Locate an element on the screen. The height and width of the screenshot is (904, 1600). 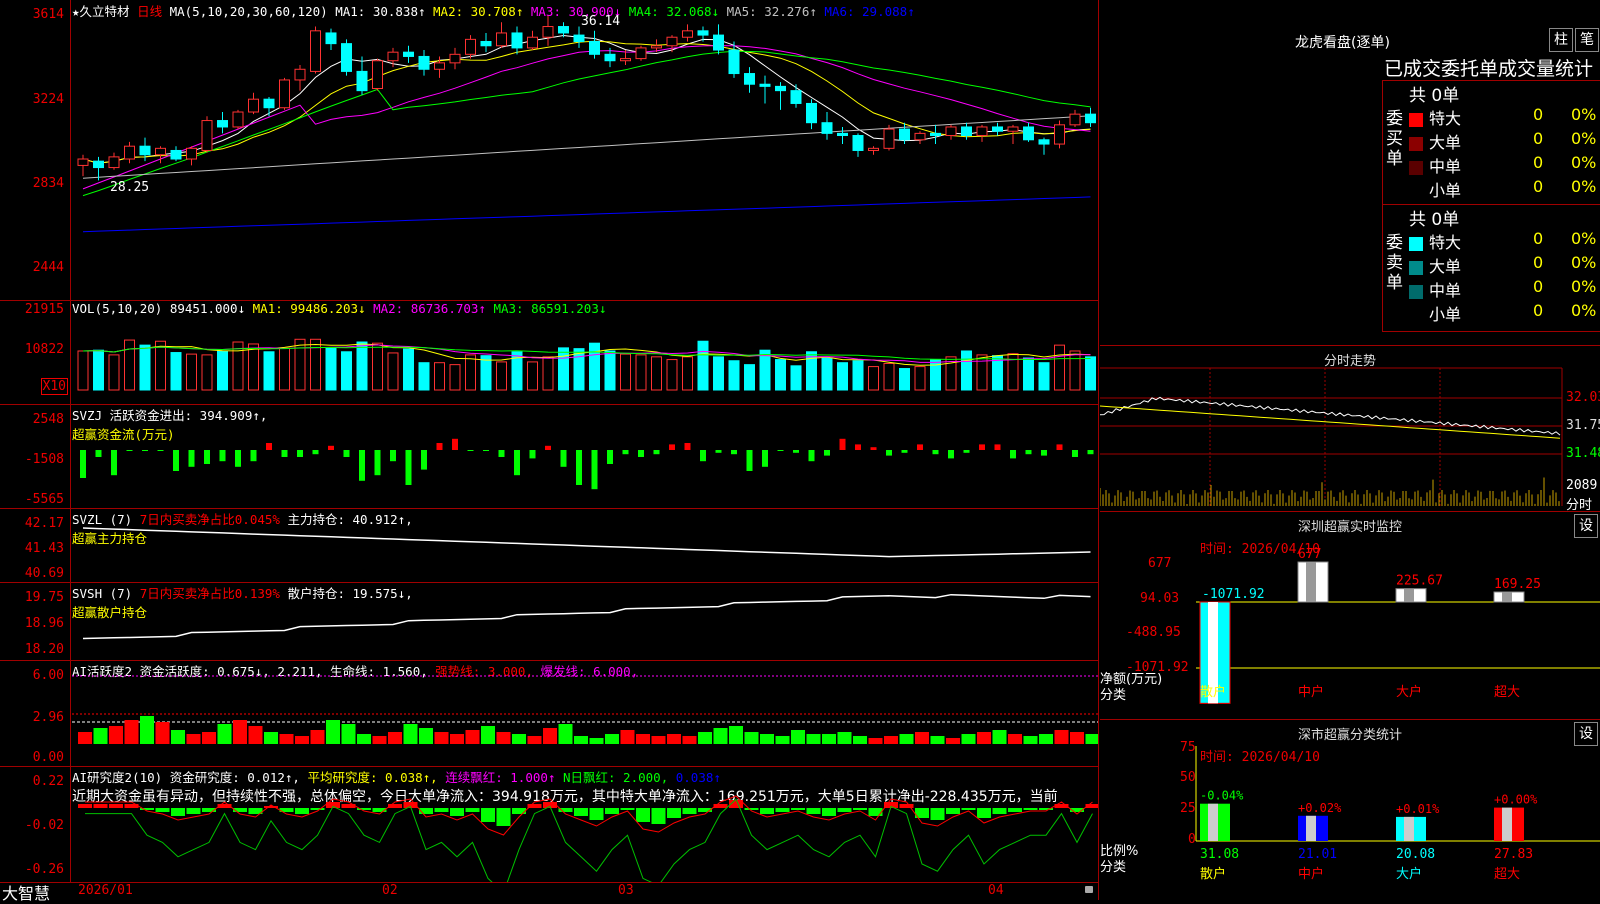
svzl-line is located at coordinates (549, 545).